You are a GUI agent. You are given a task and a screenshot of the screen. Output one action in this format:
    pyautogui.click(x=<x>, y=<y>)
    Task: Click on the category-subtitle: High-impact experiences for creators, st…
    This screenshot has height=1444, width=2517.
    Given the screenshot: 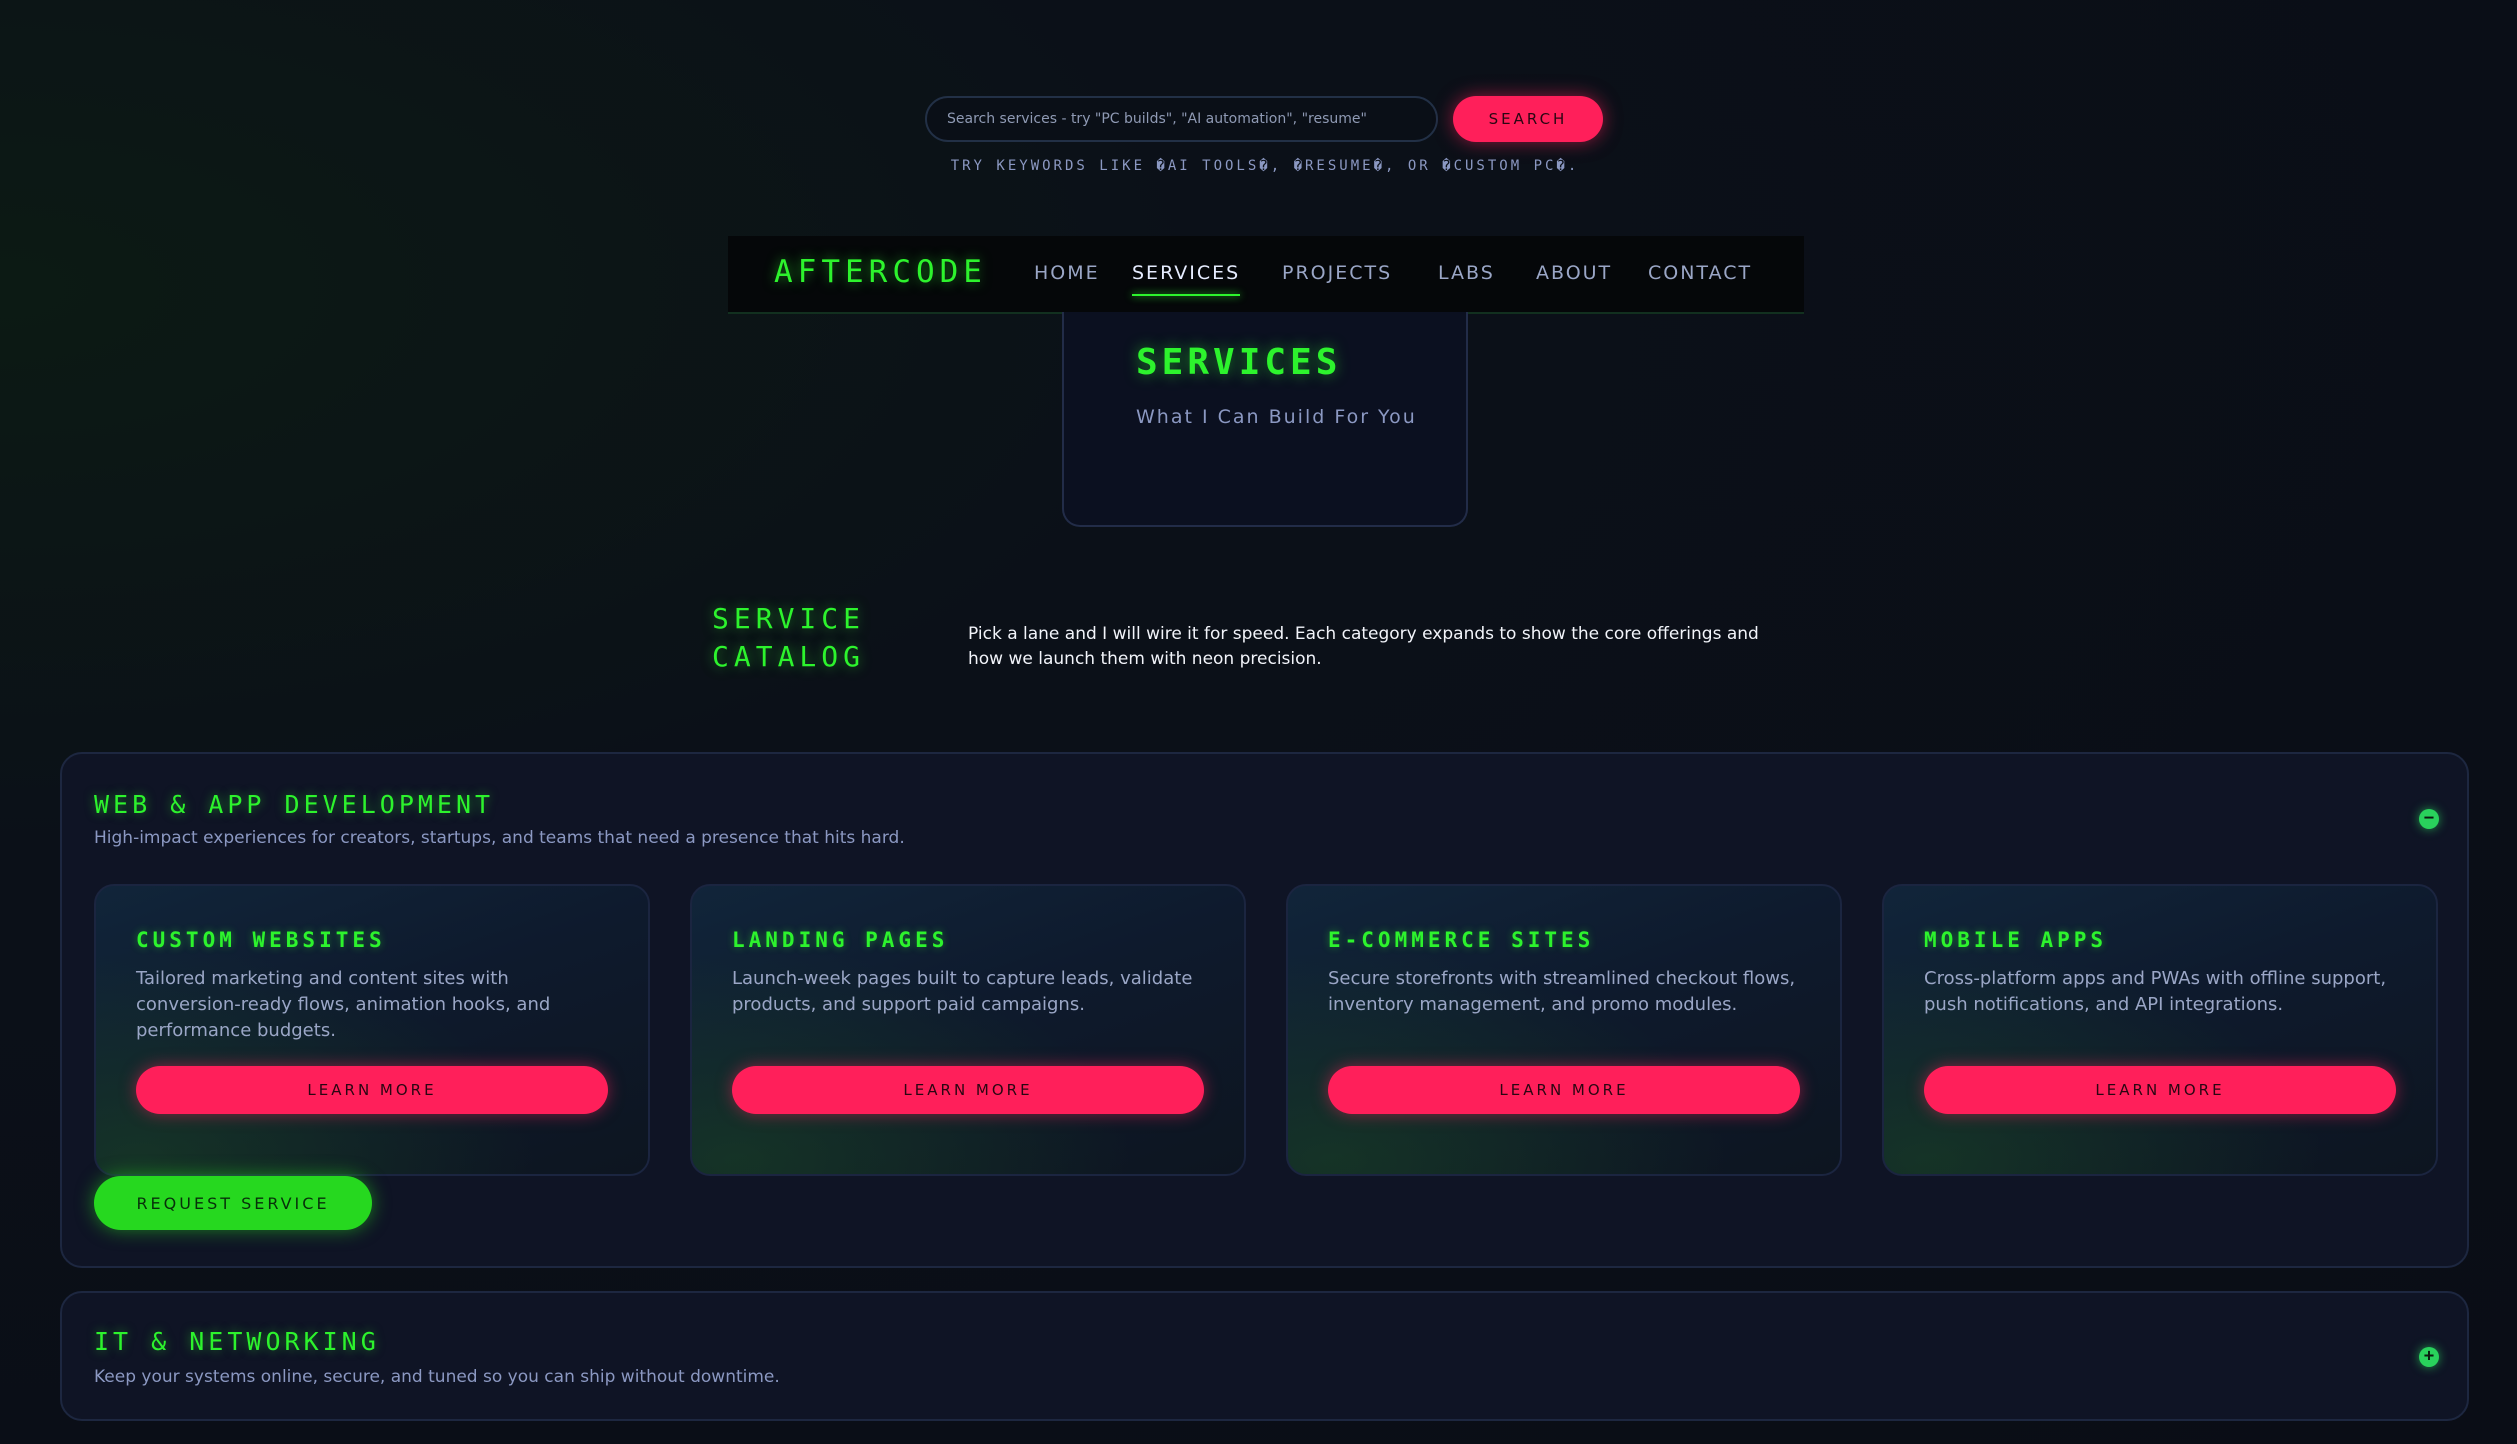 What is the action you would take?
    pyautogui.click(x=499, y=838)
    